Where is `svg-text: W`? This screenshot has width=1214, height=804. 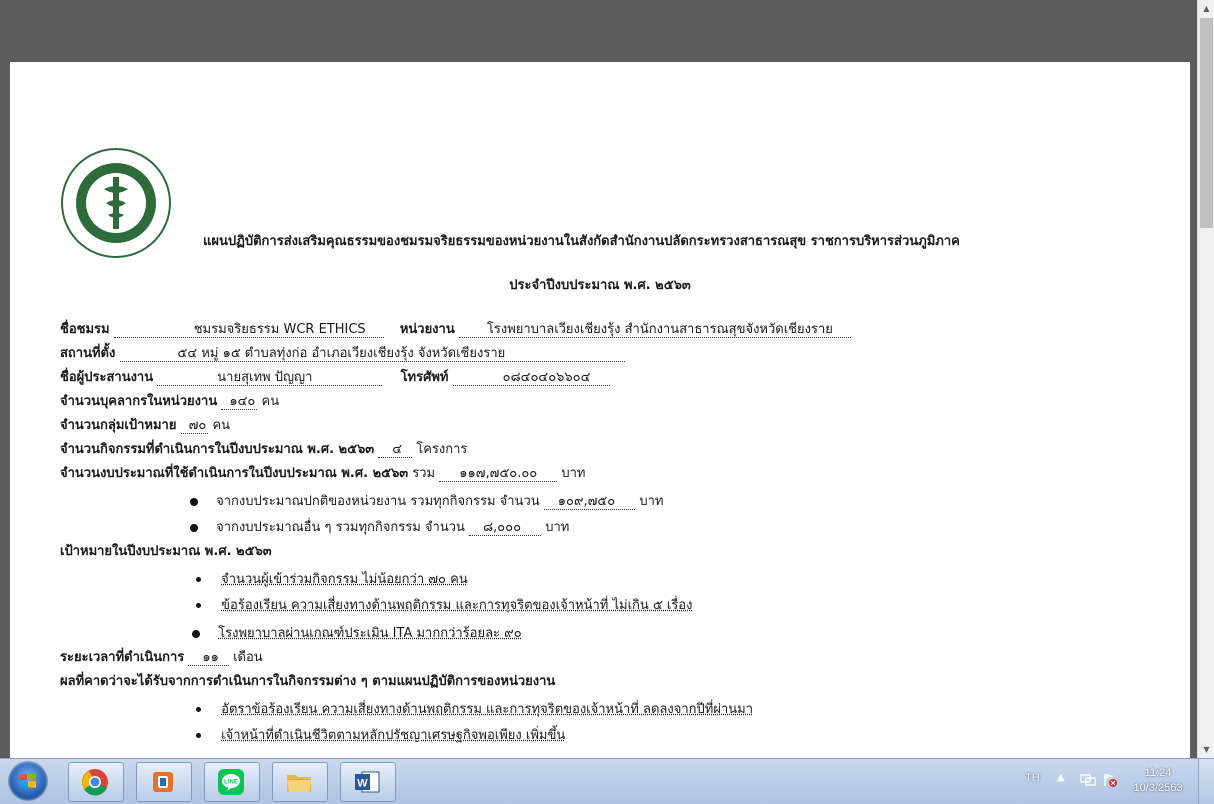 svg-text: W is located at coordinates (362, 784).